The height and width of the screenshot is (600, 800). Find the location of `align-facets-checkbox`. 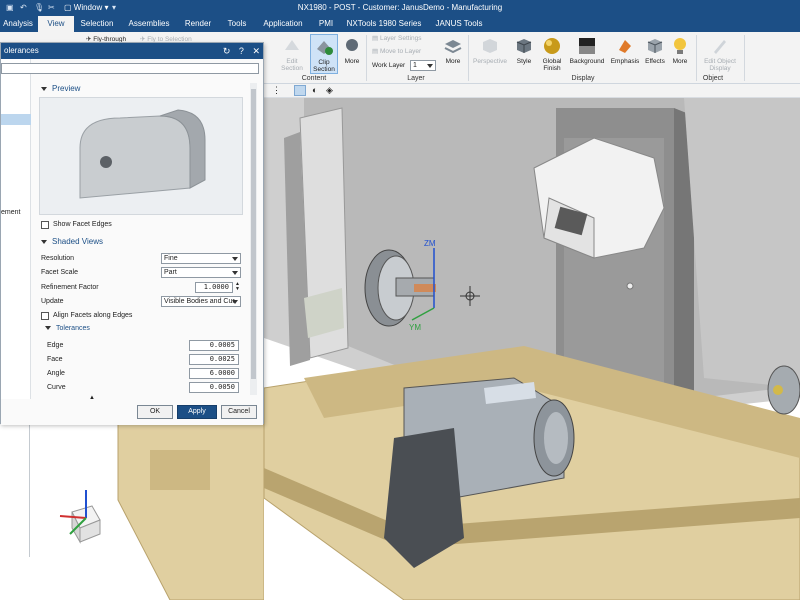

align-facets-checkbox is located at coordinates (45, 316).